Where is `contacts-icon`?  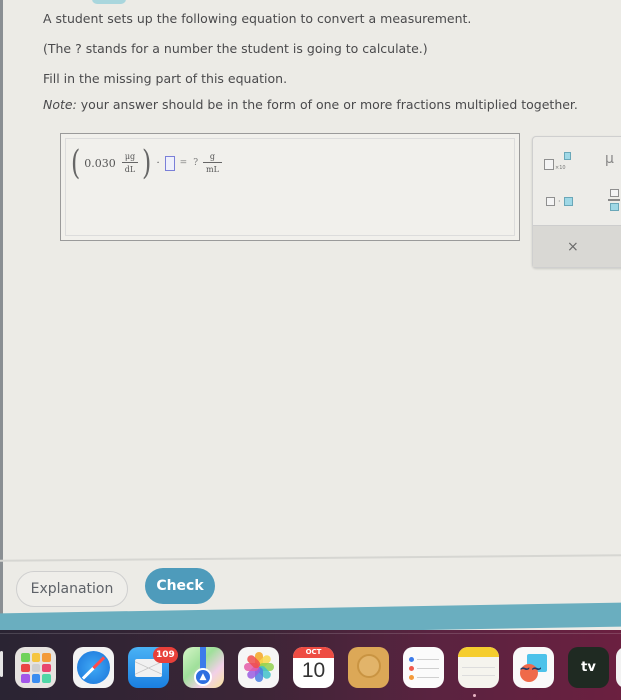
contacts-icon is located at coordinates (368, 667).